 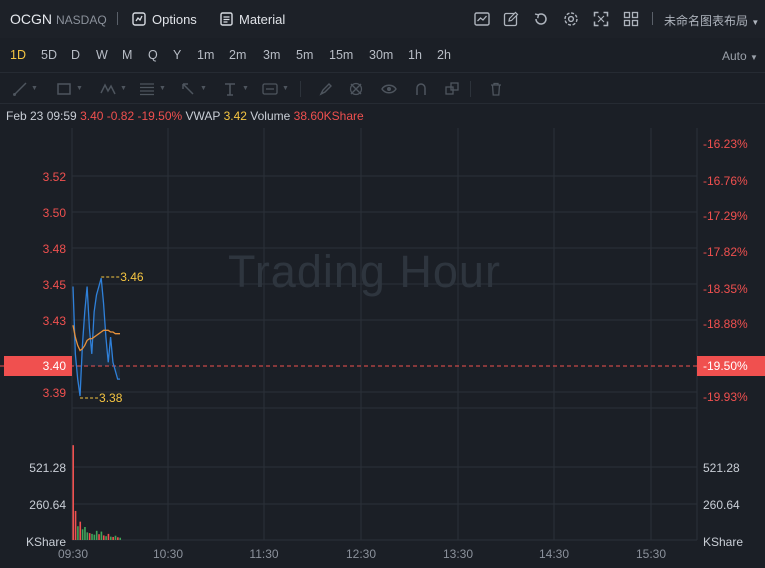 I want to click on period-5d: 5D, so click(x=49, y=55).